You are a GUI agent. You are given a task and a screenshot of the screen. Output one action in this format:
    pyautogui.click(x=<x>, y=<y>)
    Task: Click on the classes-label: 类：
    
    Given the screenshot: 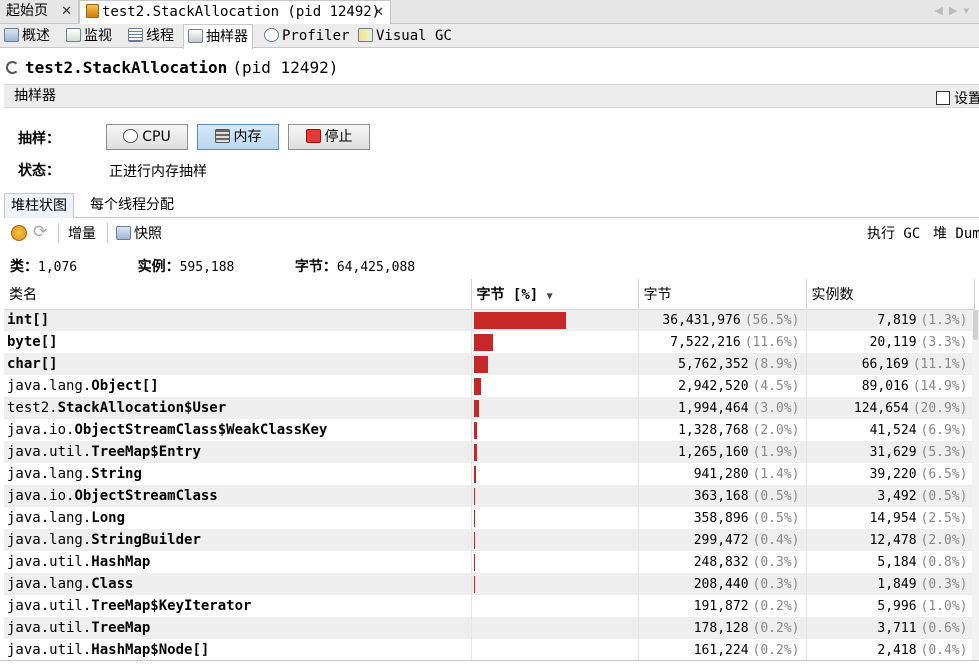 What is the action you would take?
    pyautogui.click(x=24, y=267)
    